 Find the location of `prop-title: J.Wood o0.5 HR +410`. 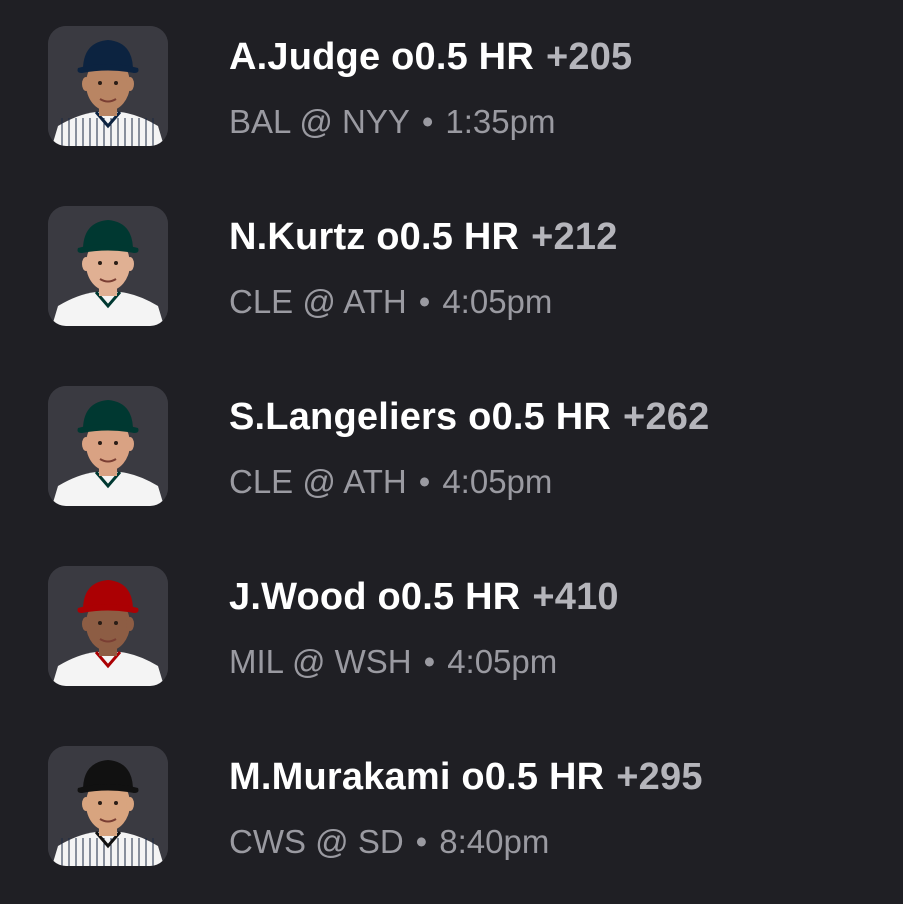

prop-title: J.Wood o0.5 HR +410 is located at coordinates (424, 597).